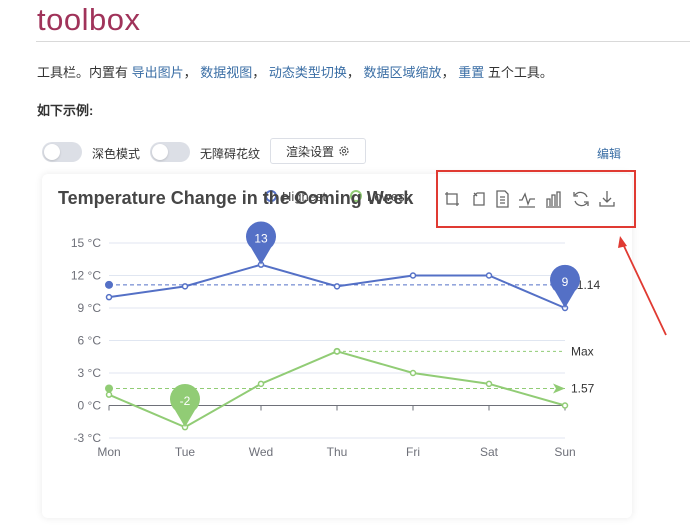  Describe the element at coordinates (90, 308) in the screenshot. I see `y-tick-label: 9 °C` at that location.